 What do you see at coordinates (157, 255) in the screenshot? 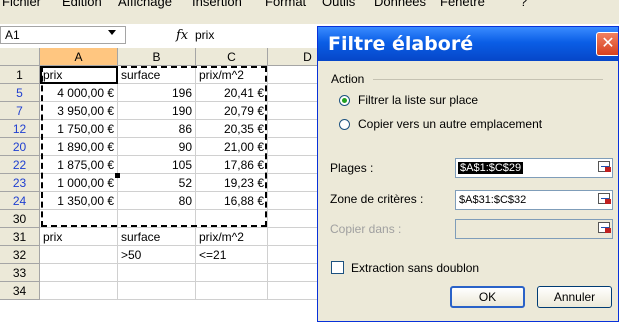
I see `grid-cell: >50` at bounding box center [157, 255].